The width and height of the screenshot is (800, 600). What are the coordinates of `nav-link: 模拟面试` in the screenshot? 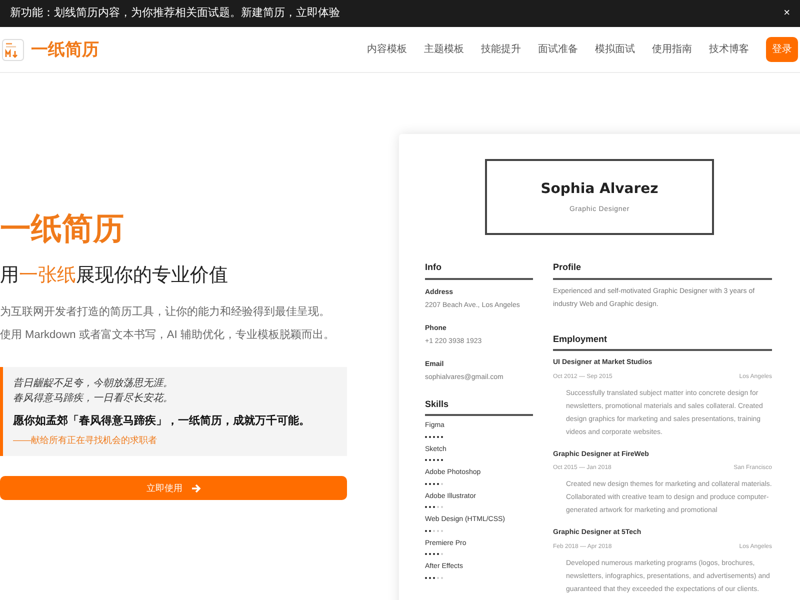 It's located at (615, 49).